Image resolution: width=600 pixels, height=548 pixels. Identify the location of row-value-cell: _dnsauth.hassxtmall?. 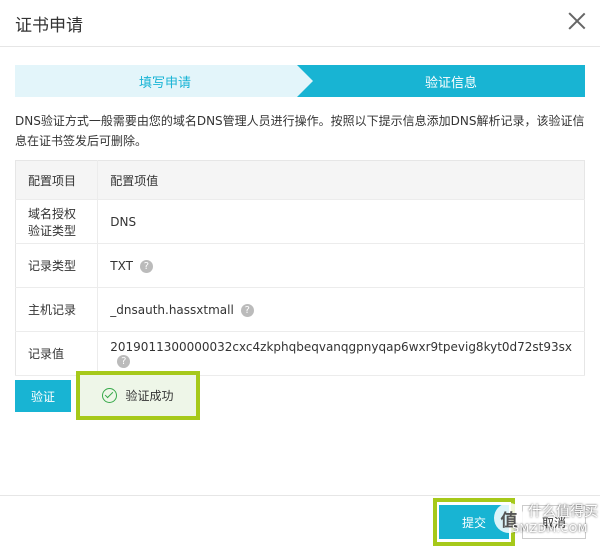
(341, 309).